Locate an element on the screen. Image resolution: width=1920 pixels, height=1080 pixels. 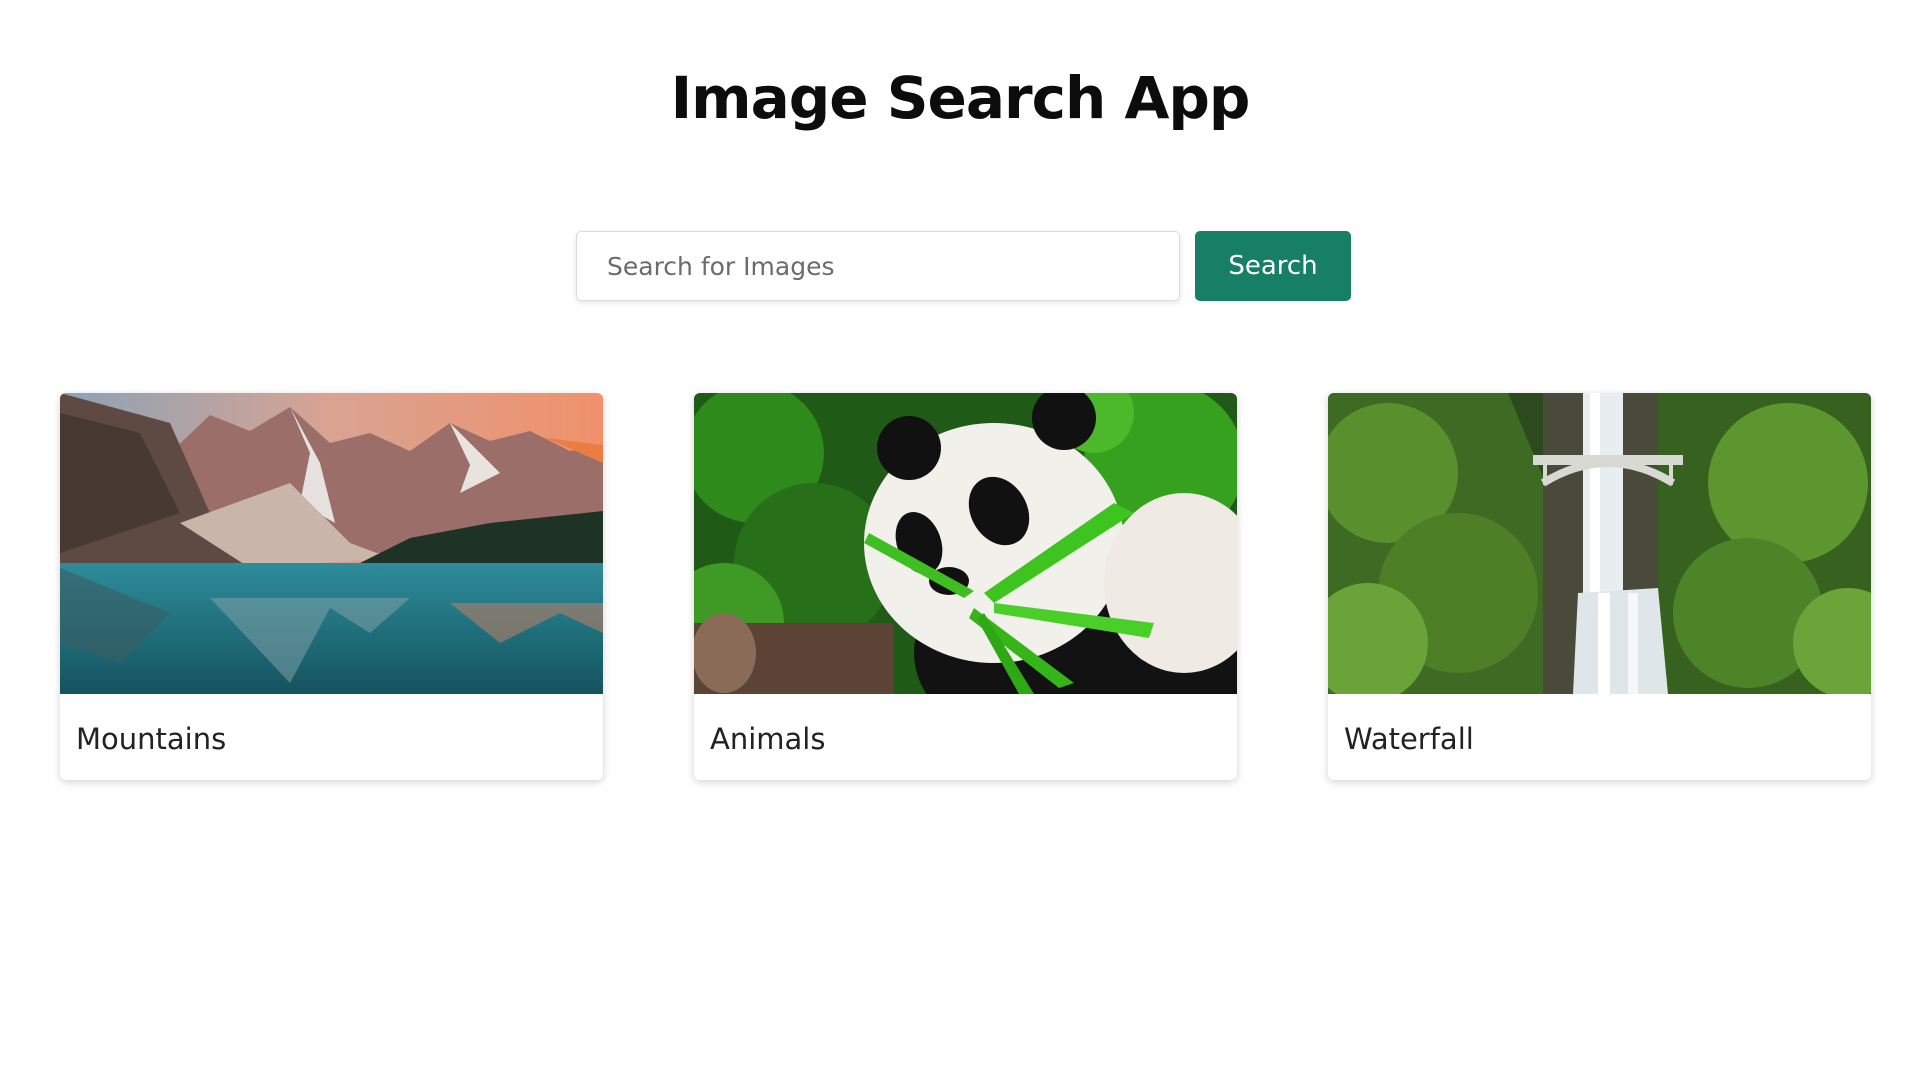
panda-eating-bamboo-image is located at coordinates (965, 543).